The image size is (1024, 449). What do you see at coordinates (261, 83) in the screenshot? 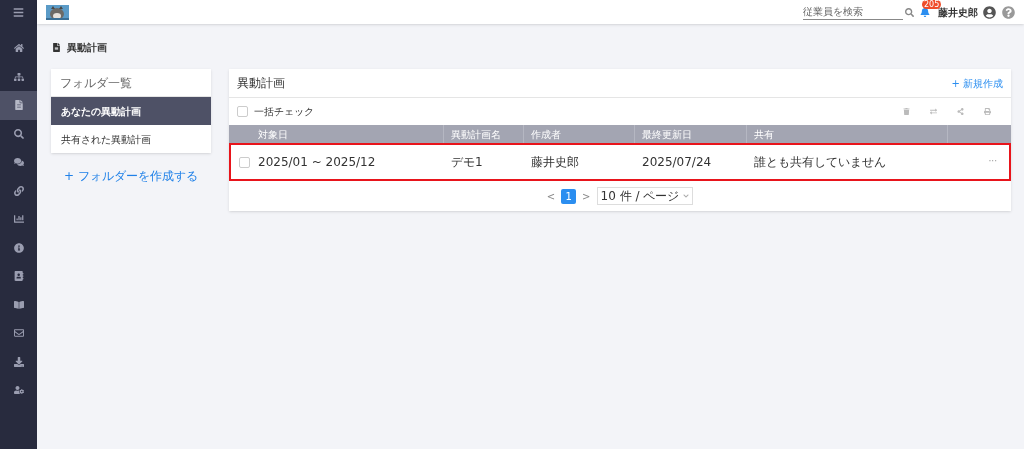
I see `panel-title: 異動計画` at bounding box center [261, 83].